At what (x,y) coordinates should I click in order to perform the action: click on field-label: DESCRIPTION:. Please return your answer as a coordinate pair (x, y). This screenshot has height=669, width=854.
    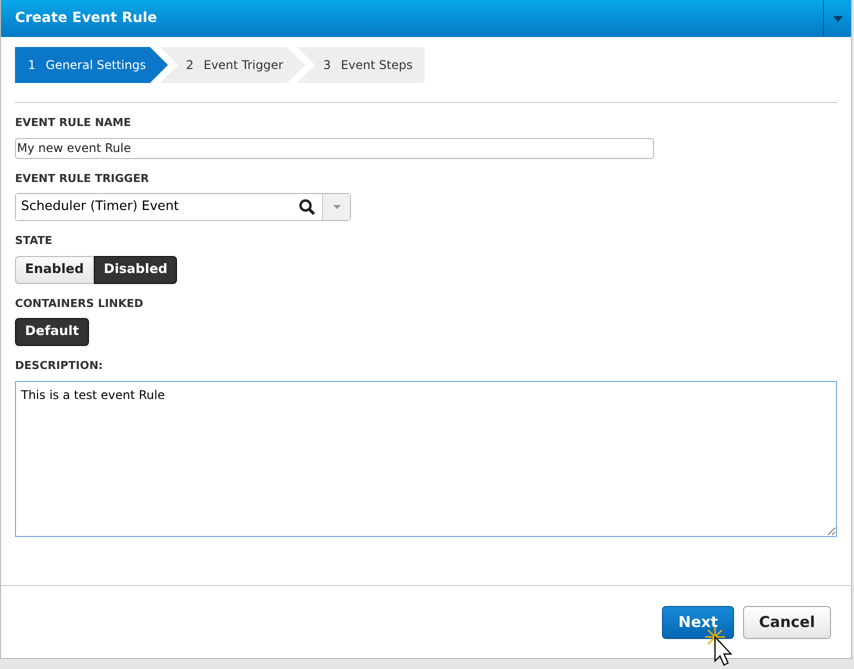
    Looking at the image, I should click on (59, 366).